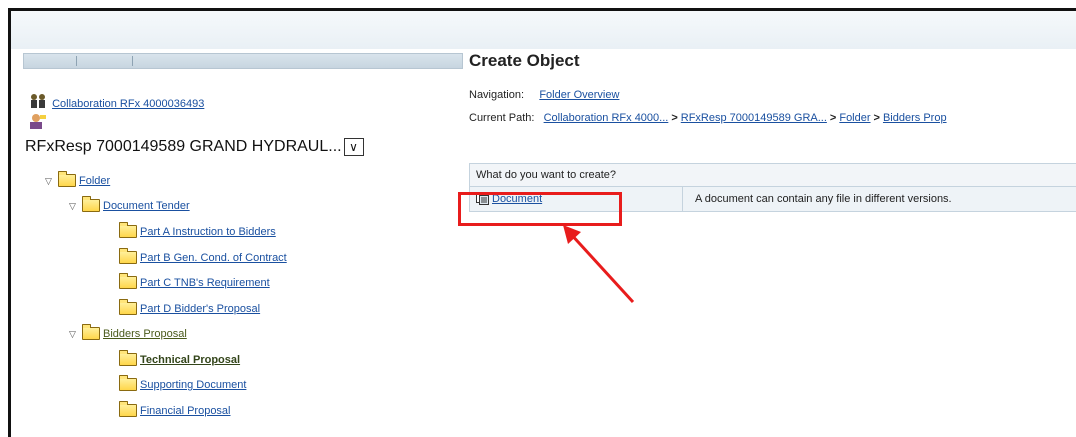 The width and height of the screenshot is (1076, 437). I want to click on breadcrumb-folder: Folder, so click(854, 118).